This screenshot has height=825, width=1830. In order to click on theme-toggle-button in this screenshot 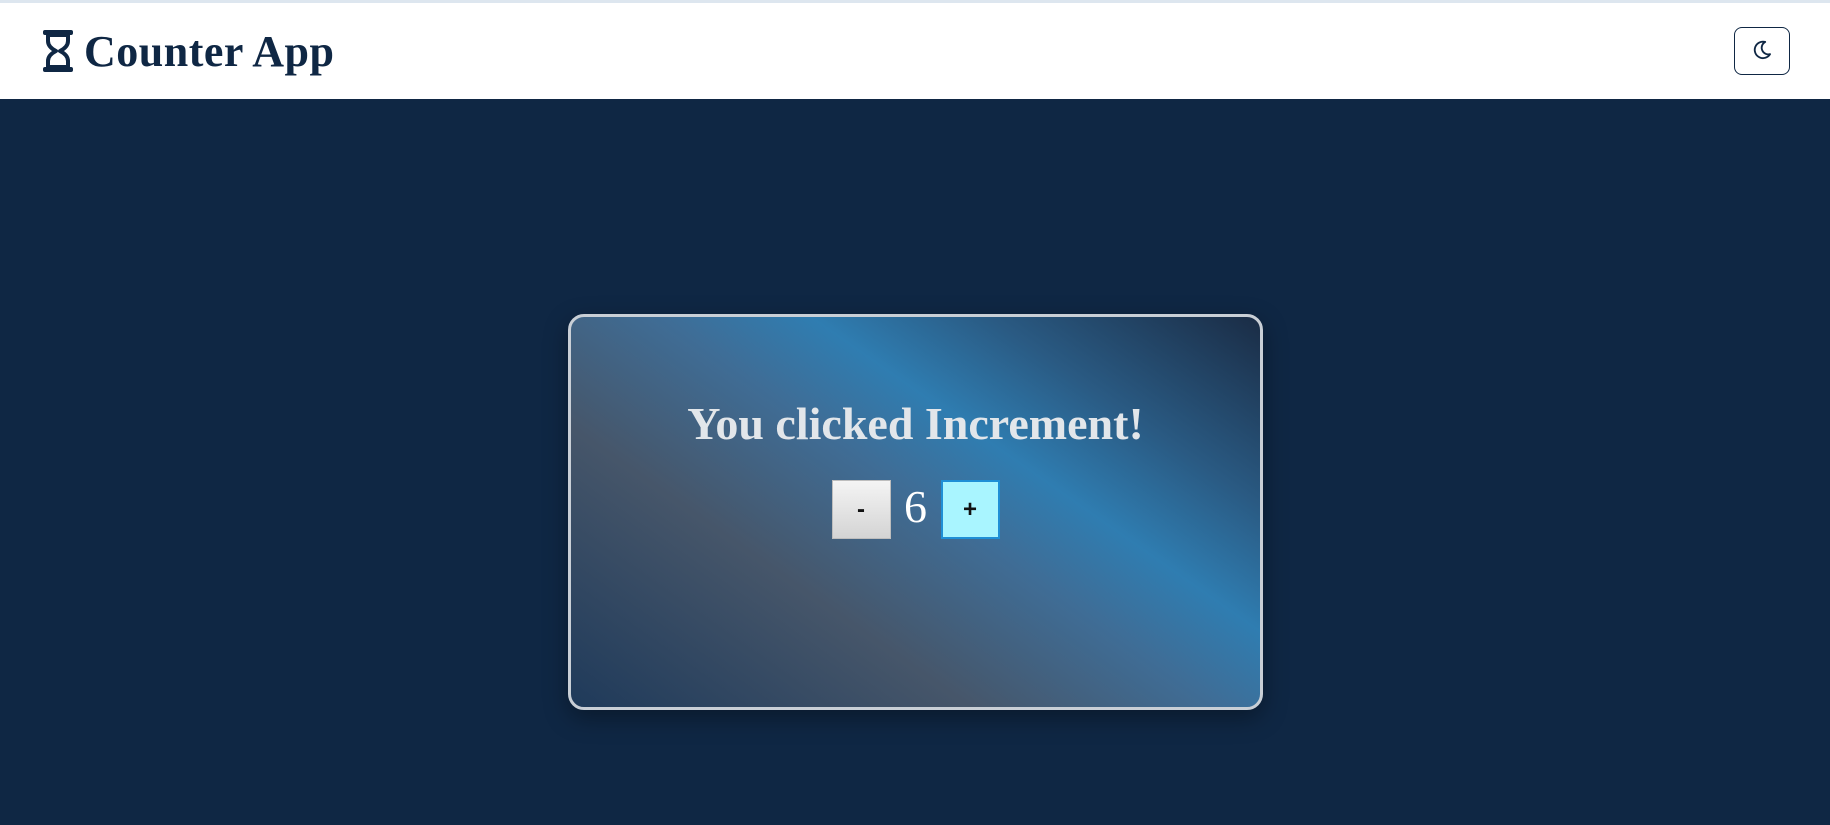, I will do `click(1762, 51)`.